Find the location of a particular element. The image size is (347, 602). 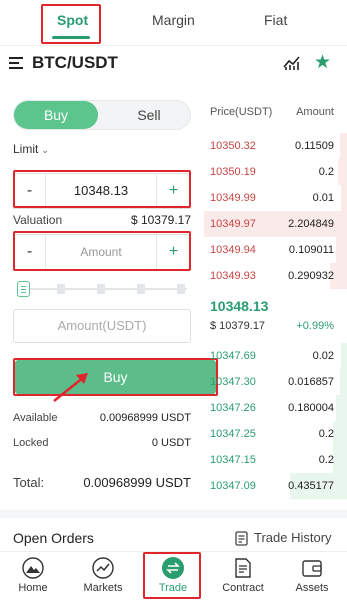

pair-title: BTC/USDT is located at coordinates (75, 63).